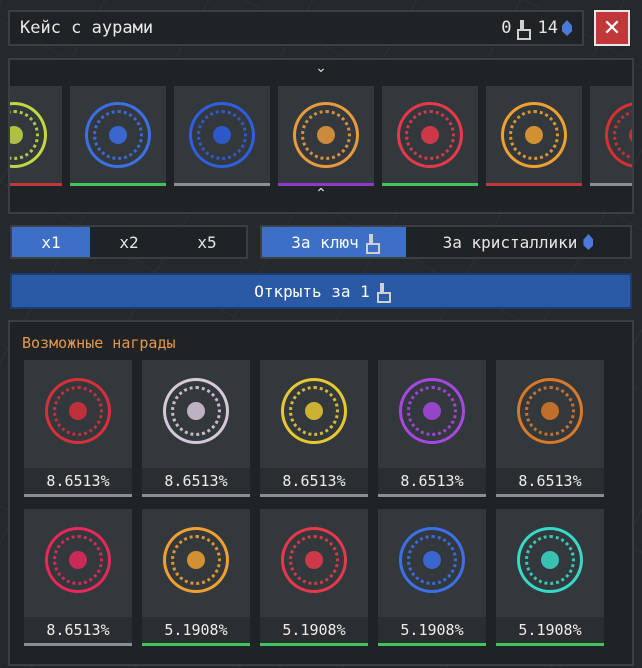 The height and width of the screenshot is (668, 642). I want to click on sparkle-aura-icon, so click(550, 560).